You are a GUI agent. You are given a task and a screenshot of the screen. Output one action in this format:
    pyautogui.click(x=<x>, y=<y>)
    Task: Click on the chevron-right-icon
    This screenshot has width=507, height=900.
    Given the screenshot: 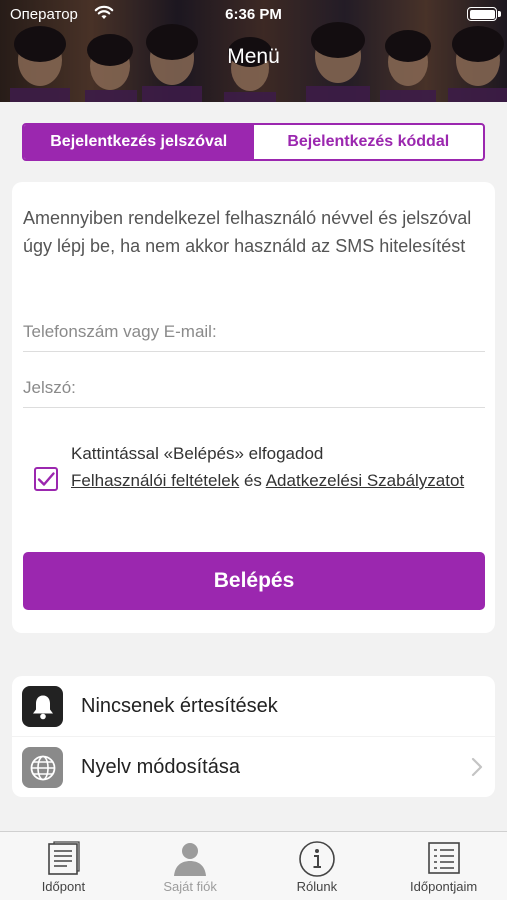 What is the action you would take?
    pyautogui.click(x=477, y=767)
    